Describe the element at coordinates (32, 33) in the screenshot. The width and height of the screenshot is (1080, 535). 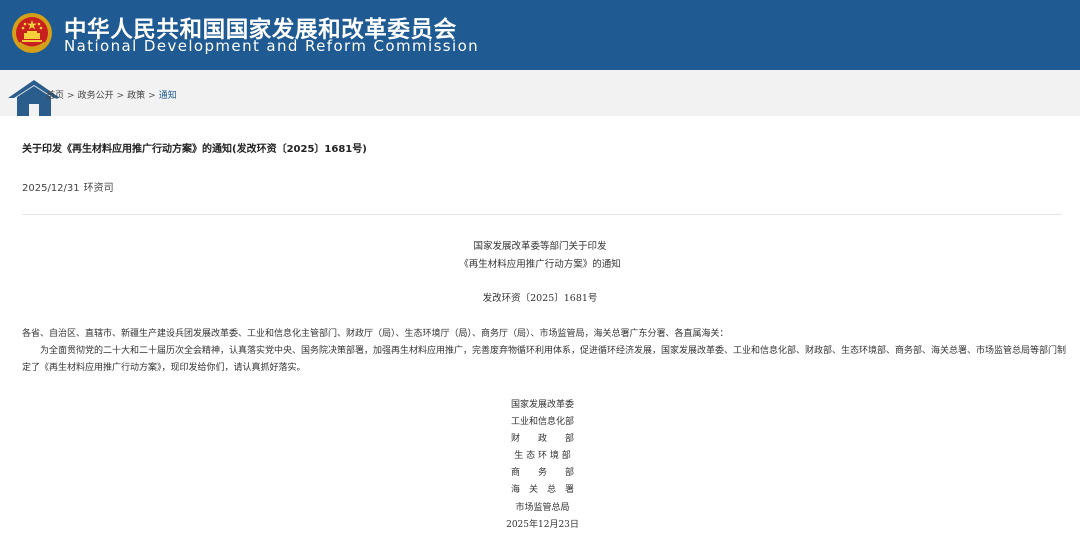
I see `national-emblem-icon` at that location.